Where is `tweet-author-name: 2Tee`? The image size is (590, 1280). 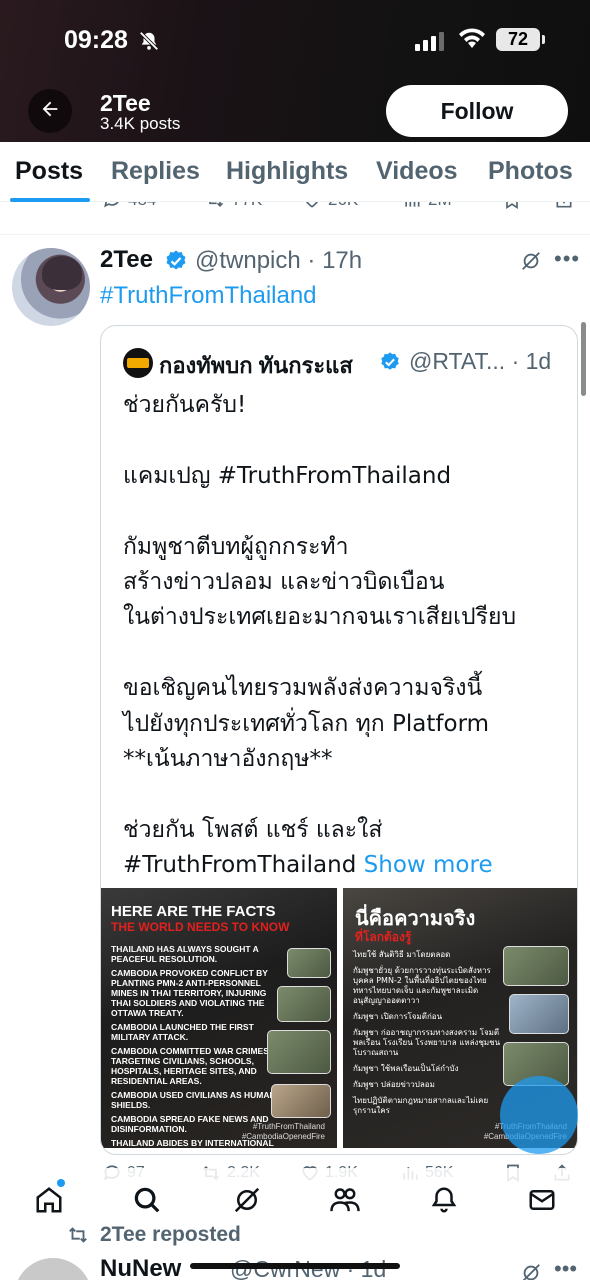 tweet-author-name: 2Tee is located at coordinates (126, 260).